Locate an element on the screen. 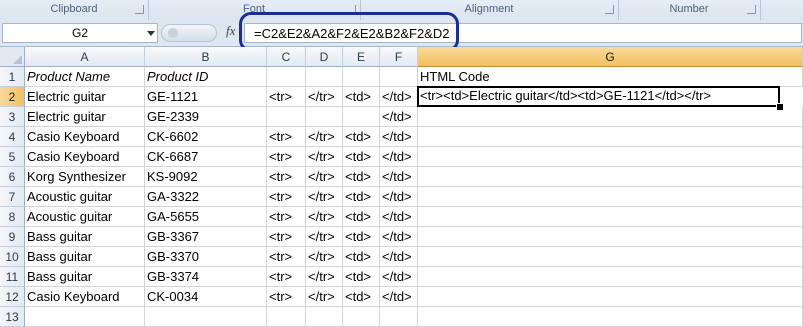  cell-g4 is located at coordinates (610, 137).